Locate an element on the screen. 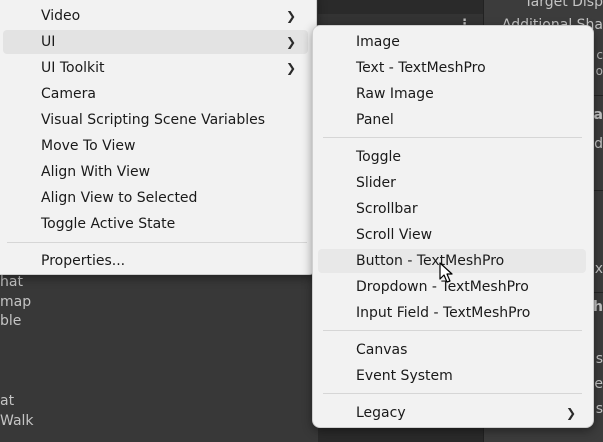  menu-item-label: Align View to Selected is located at coordinates (119, 198).